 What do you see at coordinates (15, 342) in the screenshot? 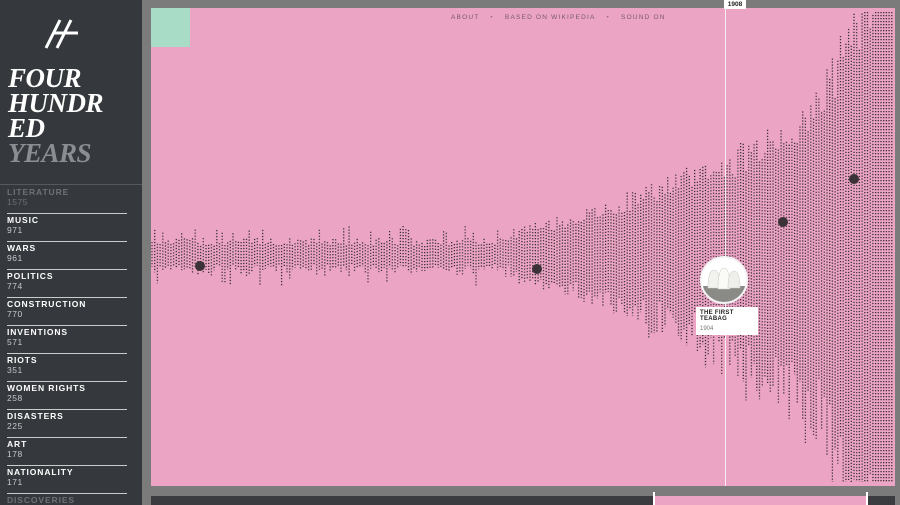
I see `category-count: 571` at bounding box center [15, 342].